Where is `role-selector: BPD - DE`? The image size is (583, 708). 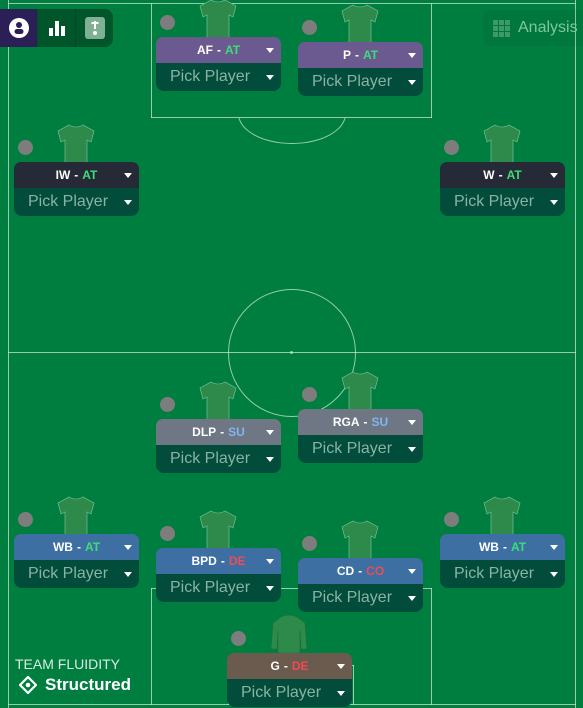 role-selector: BPD - DE is located at coordinates (218, 561).